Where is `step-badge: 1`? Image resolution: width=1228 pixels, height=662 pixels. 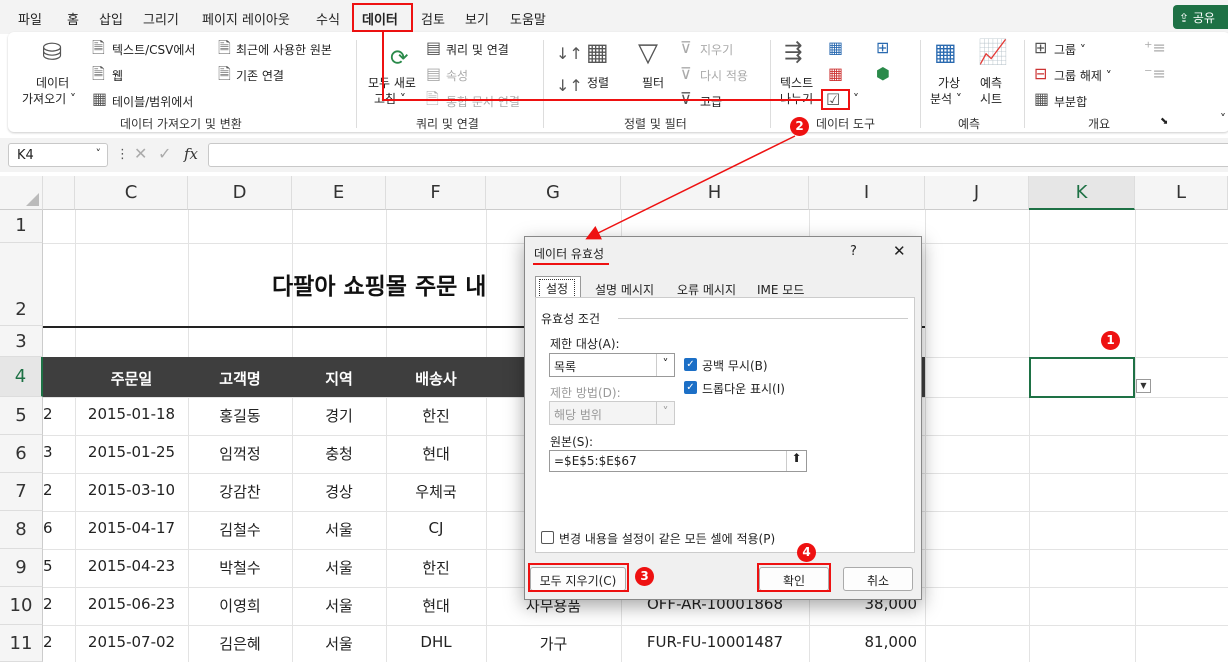 step-badge: 1 is located at coordinates (1110, 340).